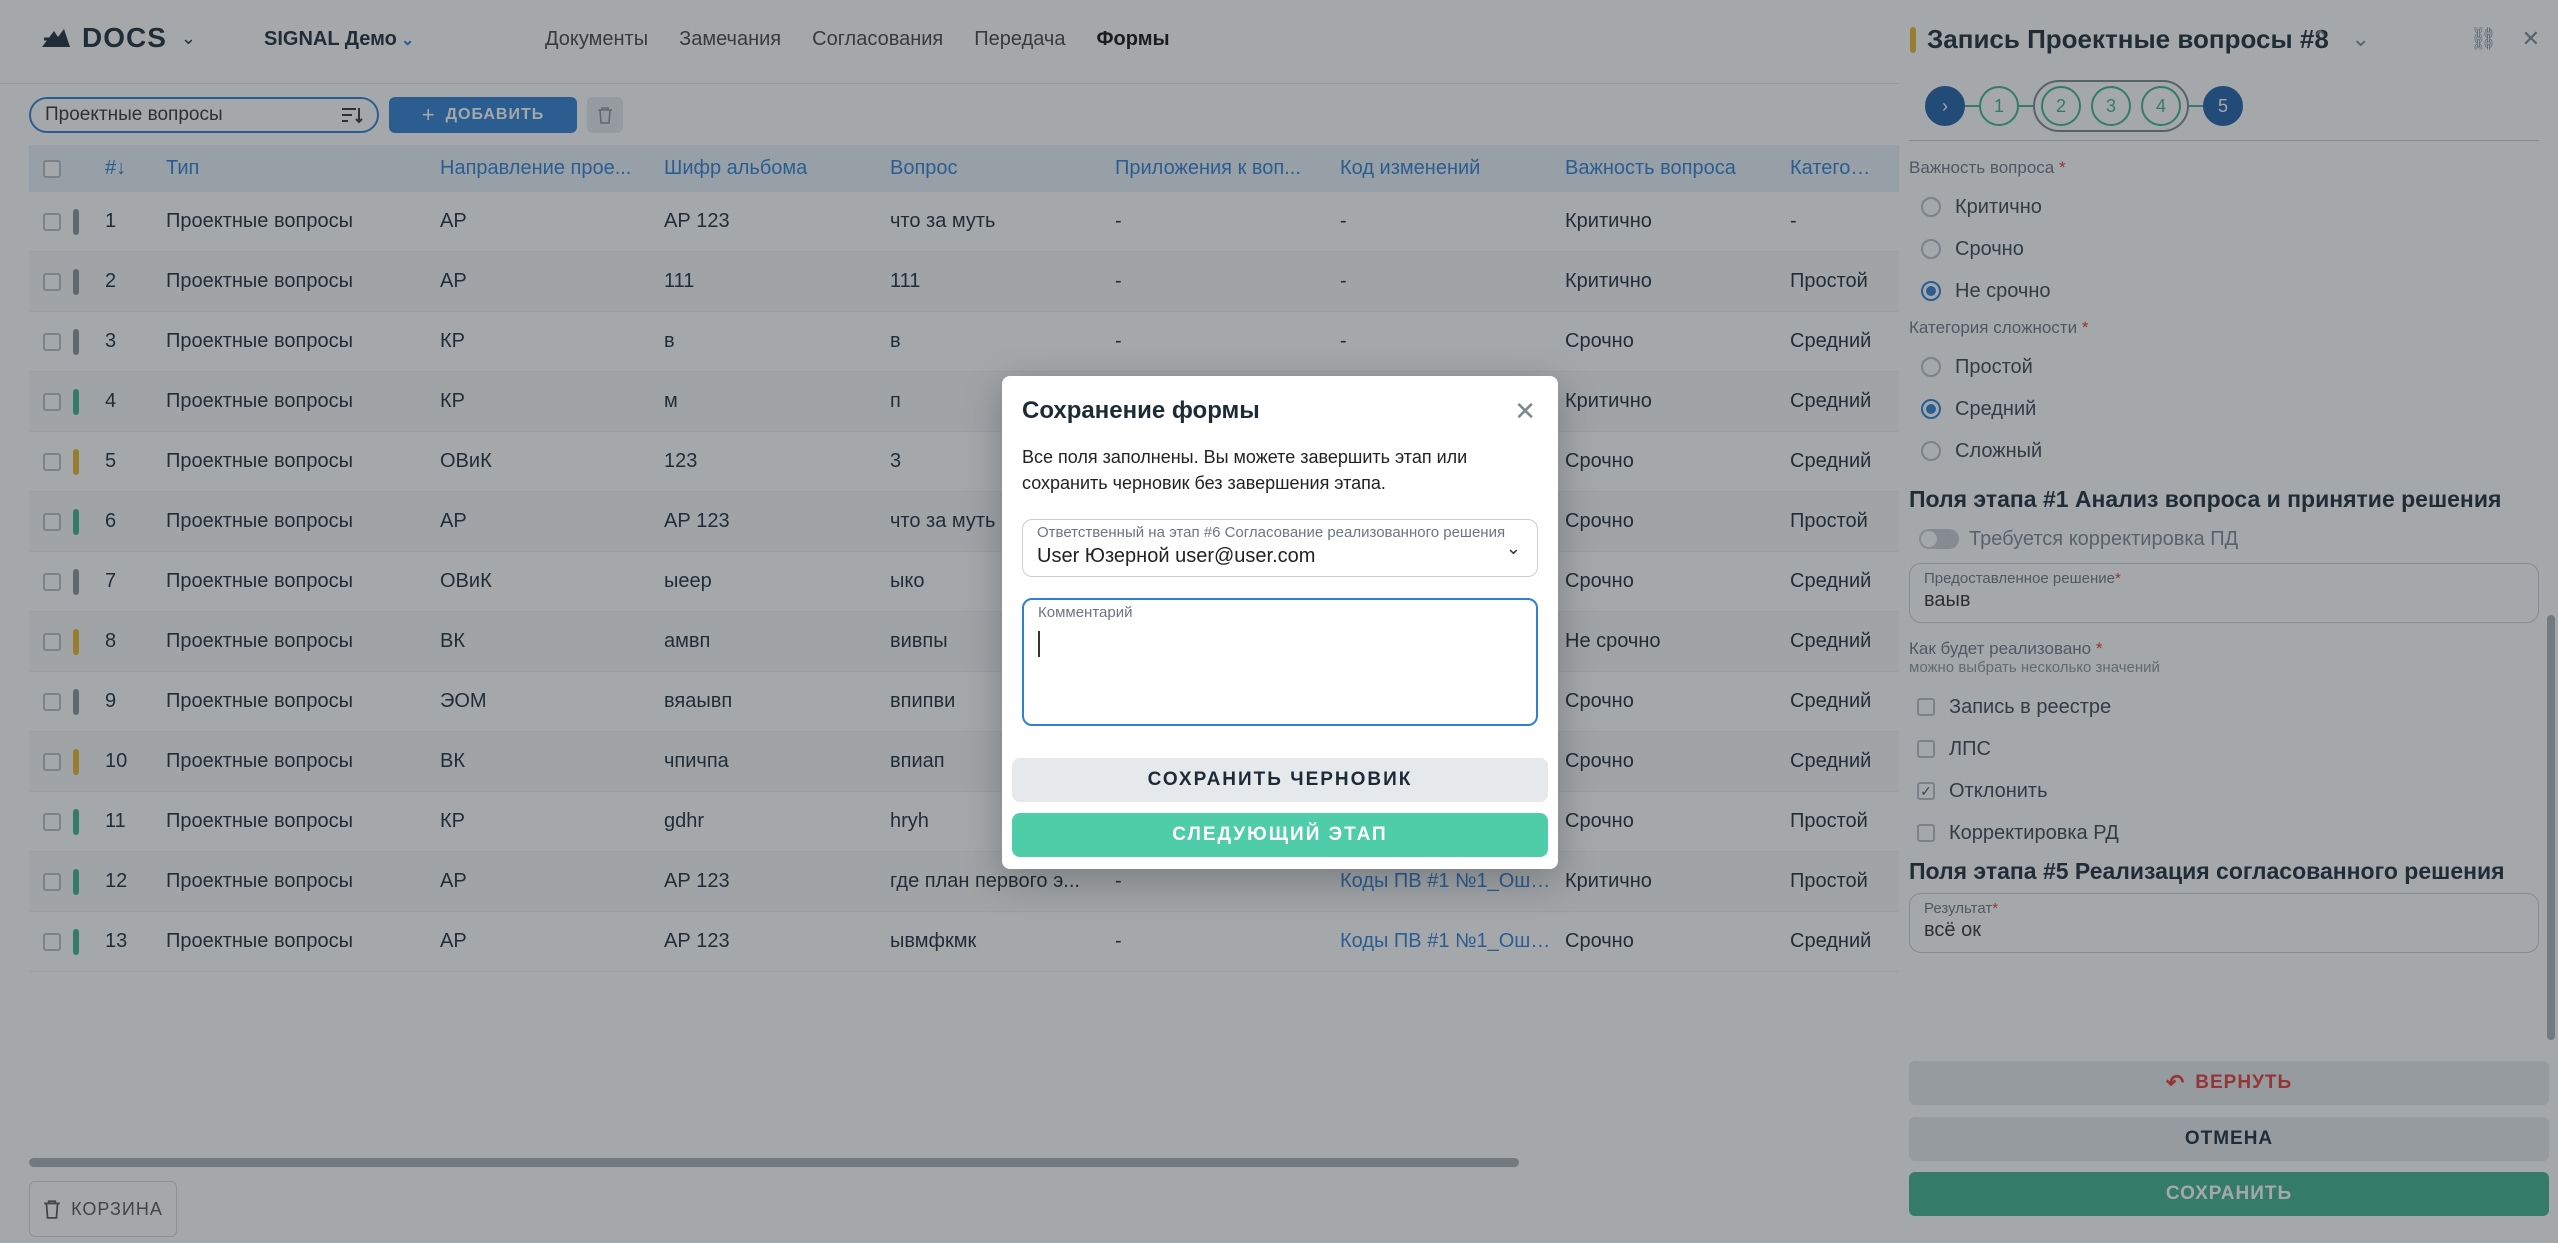  What do you see at coordinates (1525, 411) in the screenshot?
I see `close-icon: ✕` at bounding box center [1525, 411].